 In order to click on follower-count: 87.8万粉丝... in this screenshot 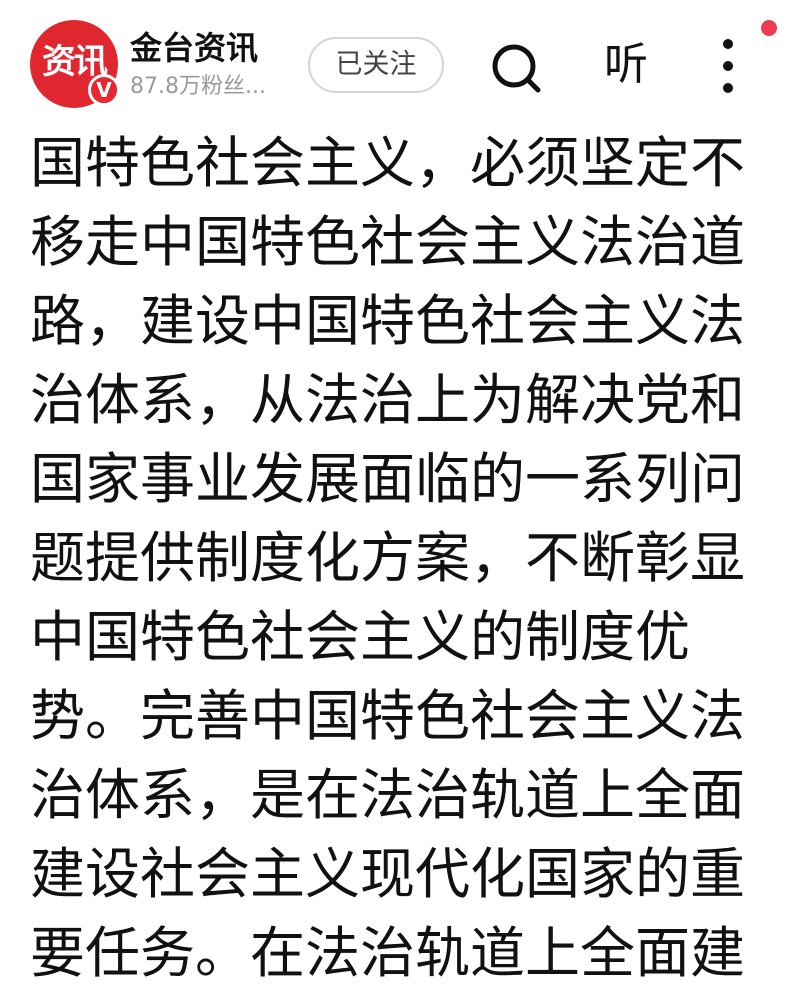, I will do `click(198, 86)`.